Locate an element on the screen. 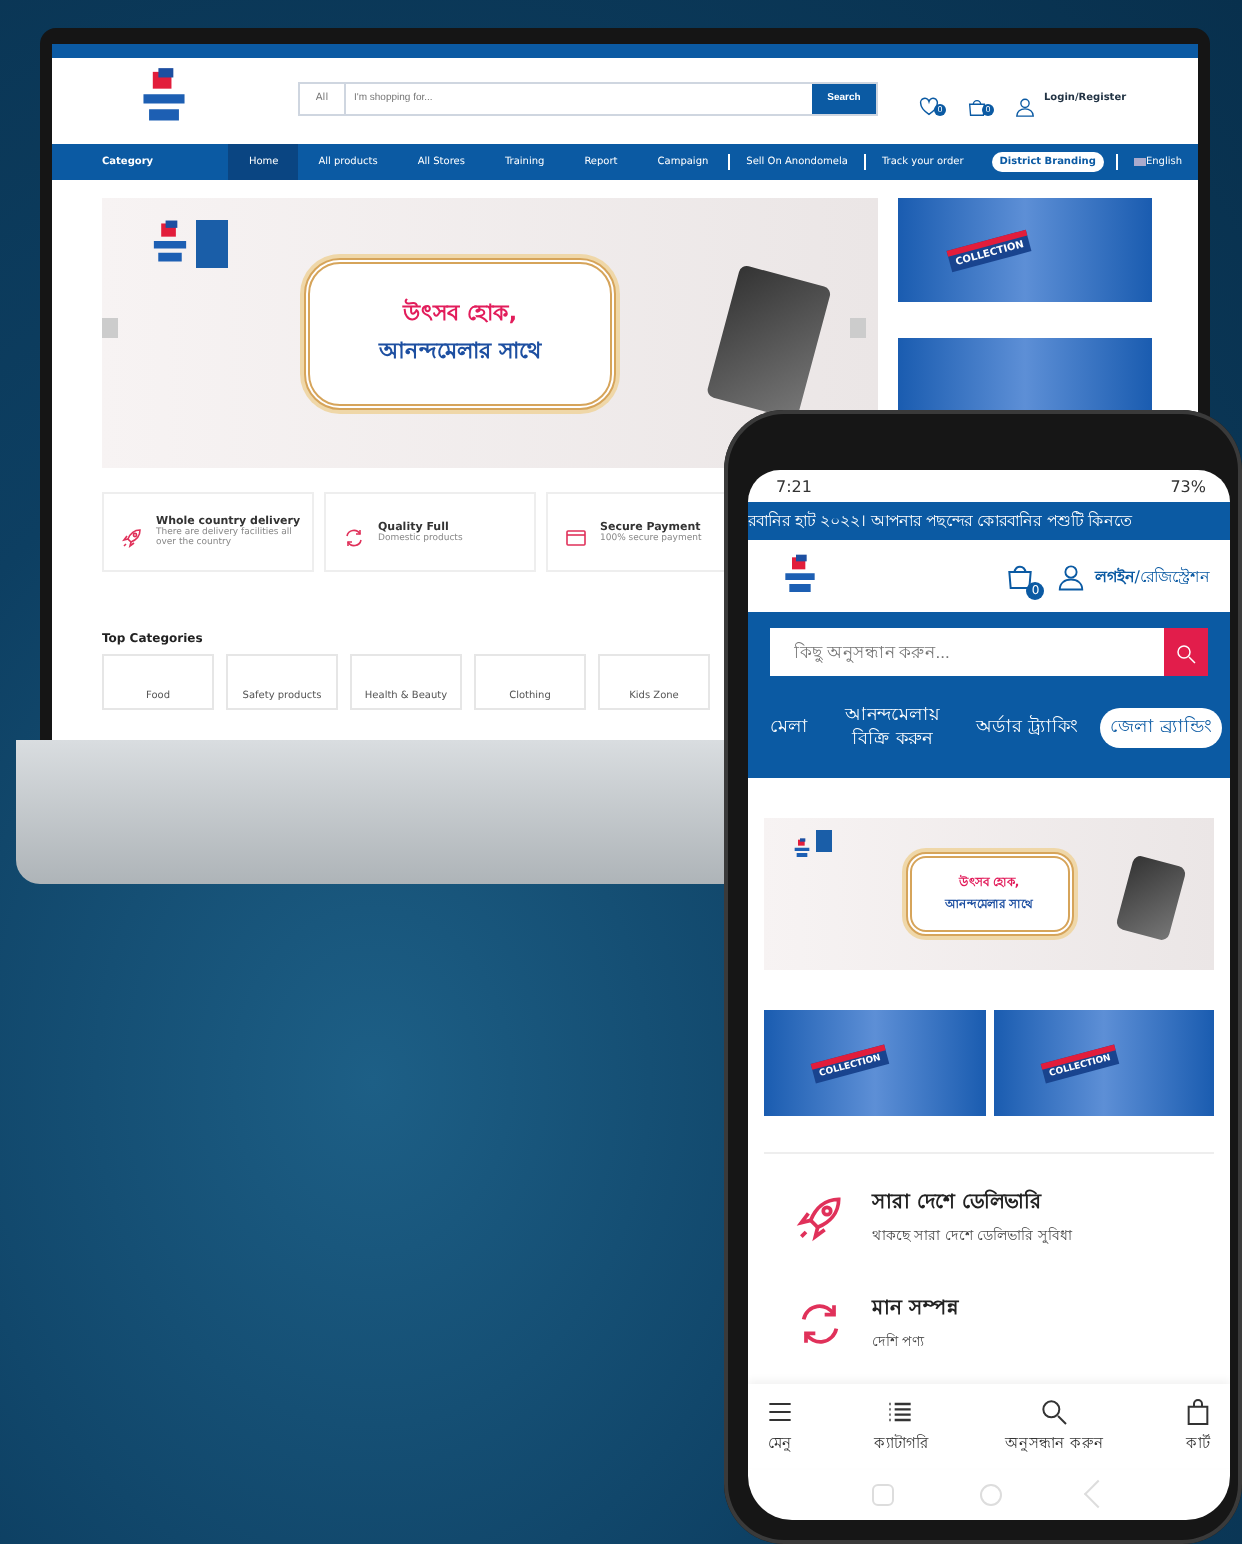  nav-tab: আনন্দমেলায় বিক্রি করুন is located at coordinates (892, 728).